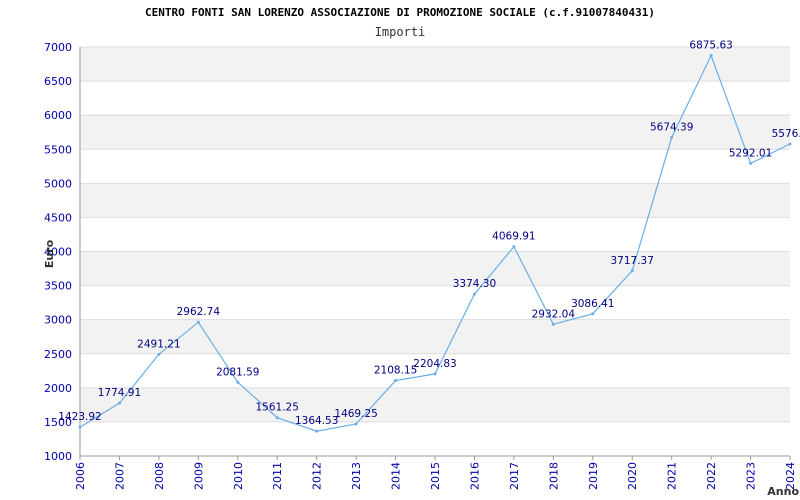 The image size is (800, 500). I want to click on y-axis-title: Euro, so click(49, 253).